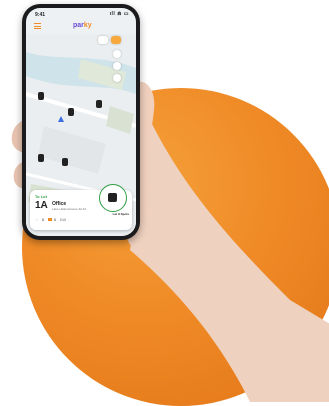  Describe the element at coordinates (81, 14) in the screenshot. I see `status-bar: 9:41 ıll ⋒ ▭` at that location.